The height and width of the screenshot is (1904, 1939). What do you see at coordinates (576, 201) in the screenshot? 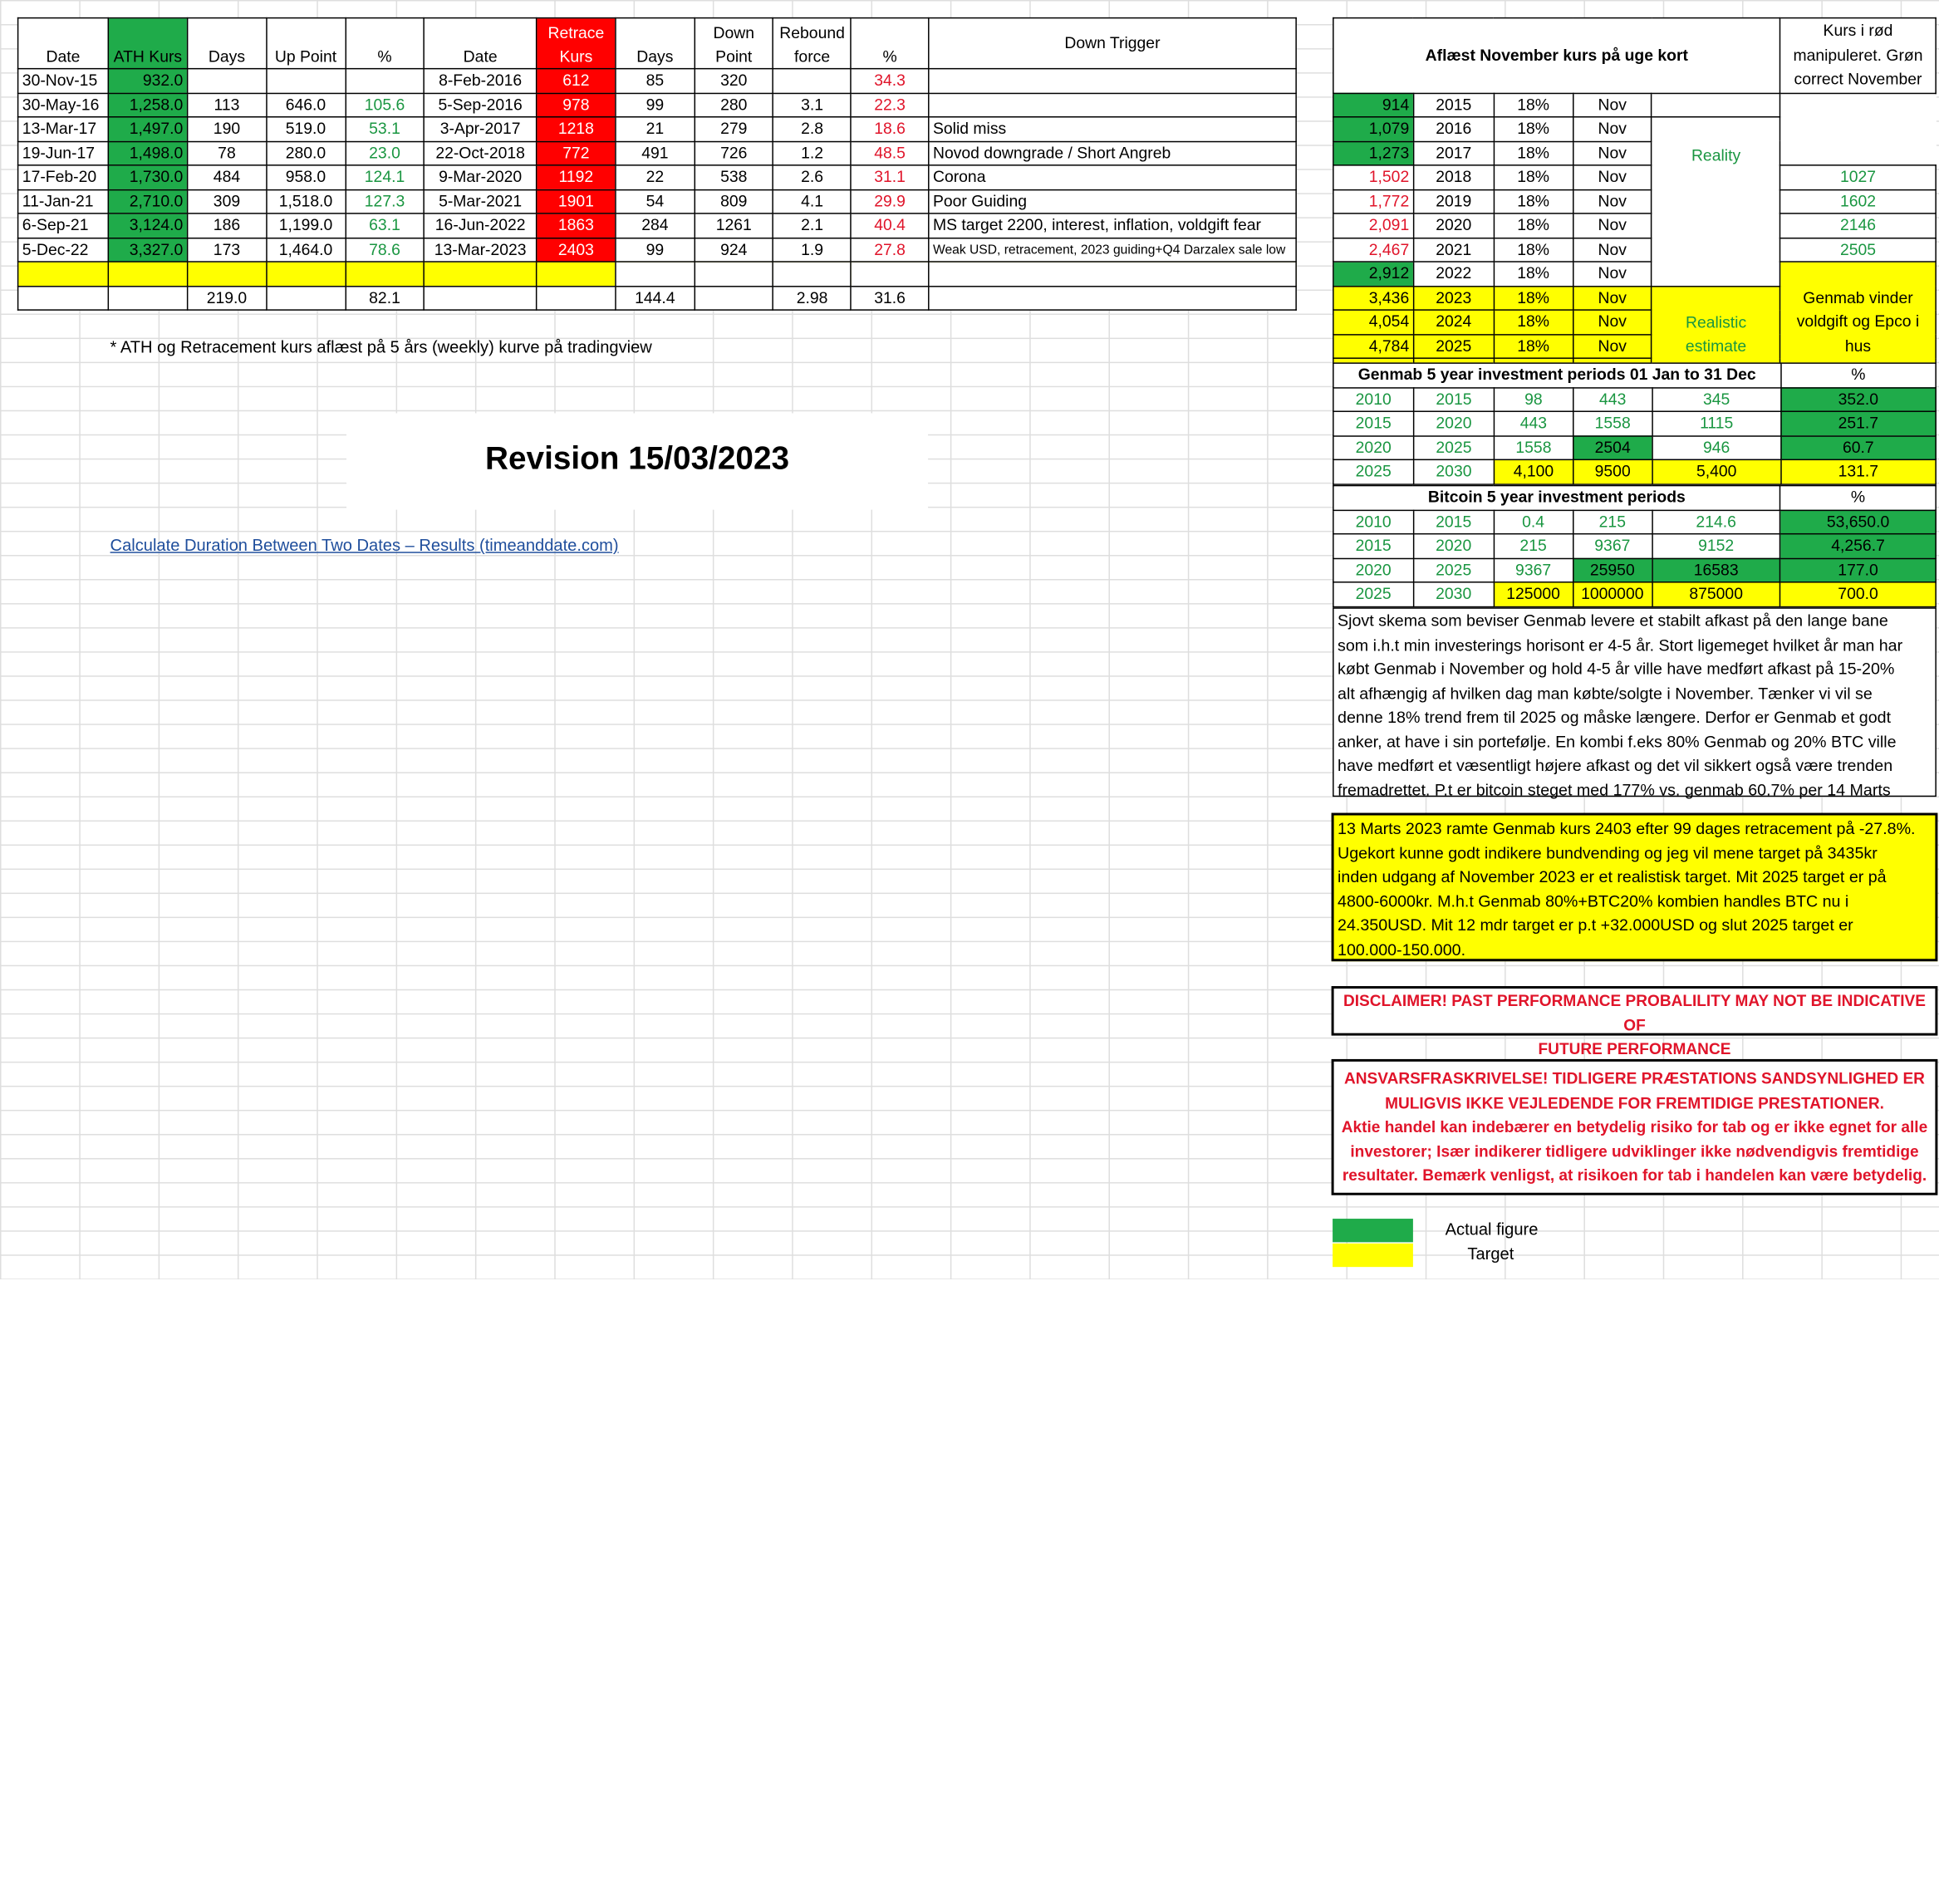
I see `retrace-cell: 1901` at bounding box center [576, 201].